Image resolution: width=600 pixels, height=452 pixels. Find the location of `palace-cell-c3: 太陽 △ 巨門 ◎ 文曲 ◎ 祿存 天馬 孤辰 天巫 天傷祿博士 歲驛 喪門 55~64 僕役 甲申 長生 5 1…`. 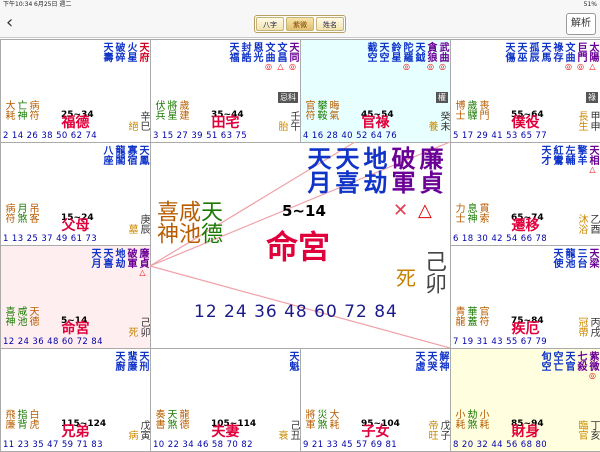

palace-cell-c3: 太陽 △ 巨門 ◎ 文曲 ◎ 祿存 天馬 孤辰 天巫 天傷祿博士 歲驛 喪門 55~64 僕役 甲申 長生 5 1… is located at coordinates (525, 91).